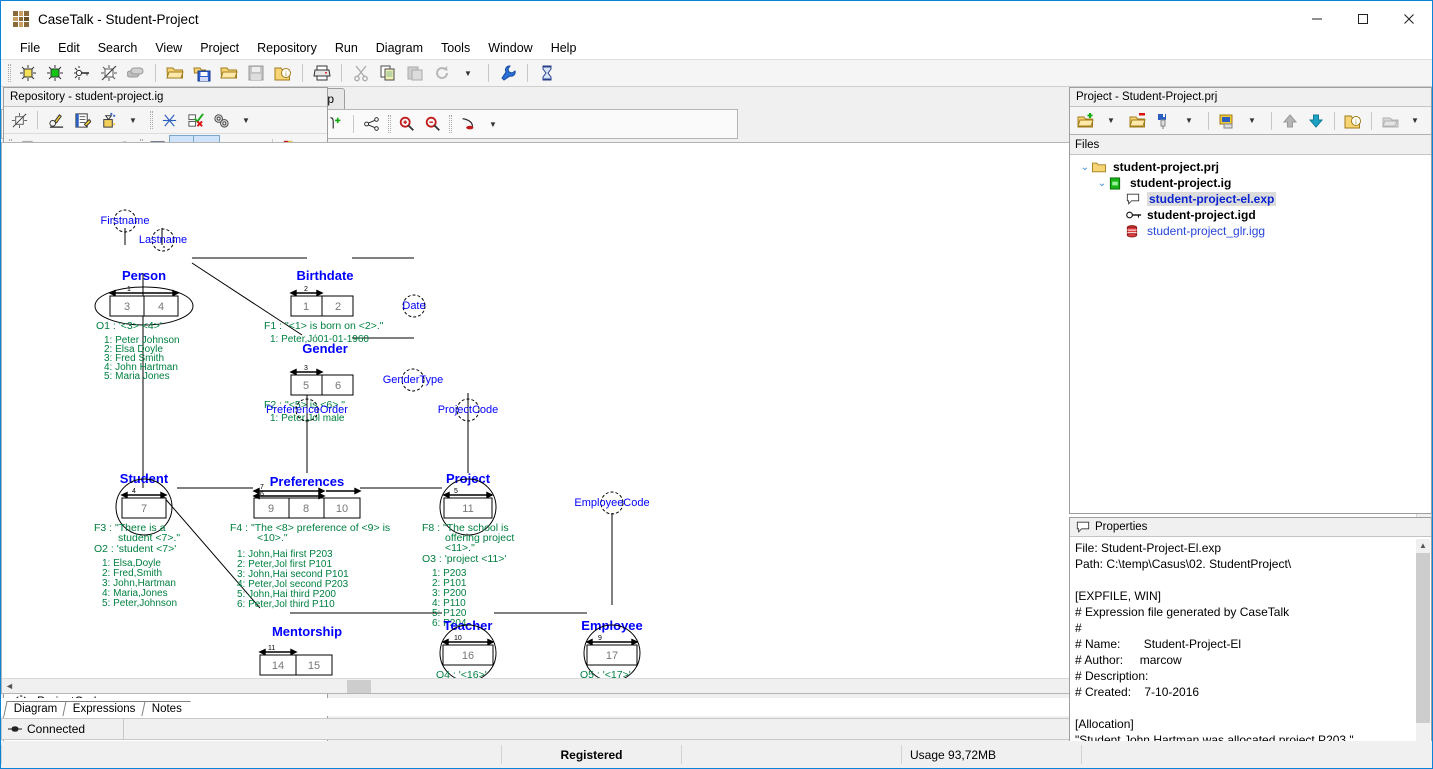 The height and width of the screenshot is (769, 1433). I want to click on diagram-tab-diagram: Diagram, so click(35, 708).